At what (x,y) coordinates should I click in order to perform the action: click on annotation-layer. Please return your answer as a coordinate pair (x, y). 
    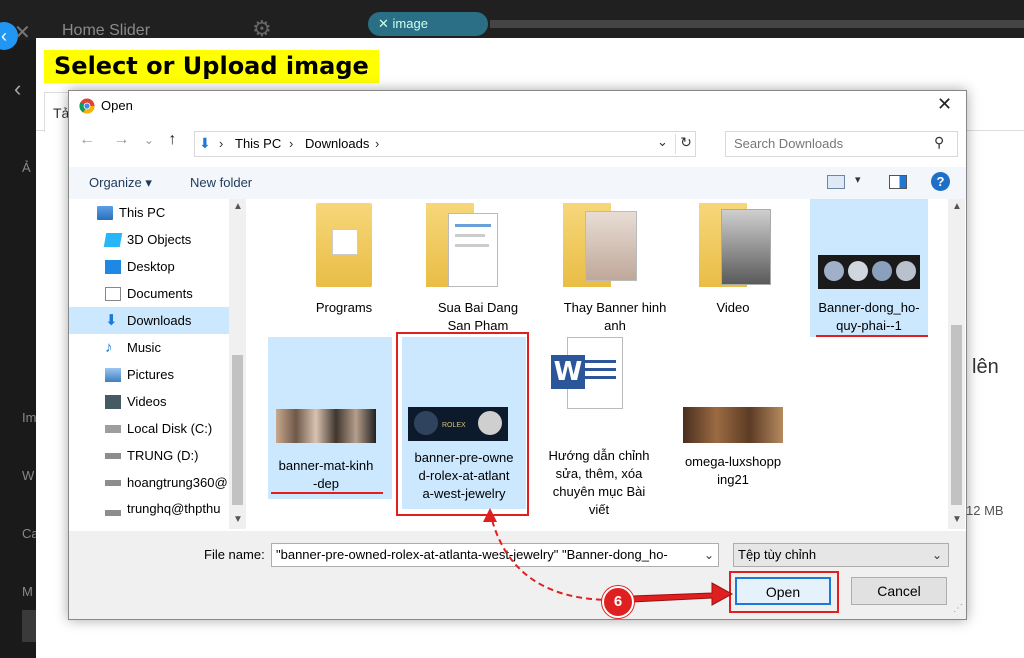
    Looking at the image, I should click on (608, 557).